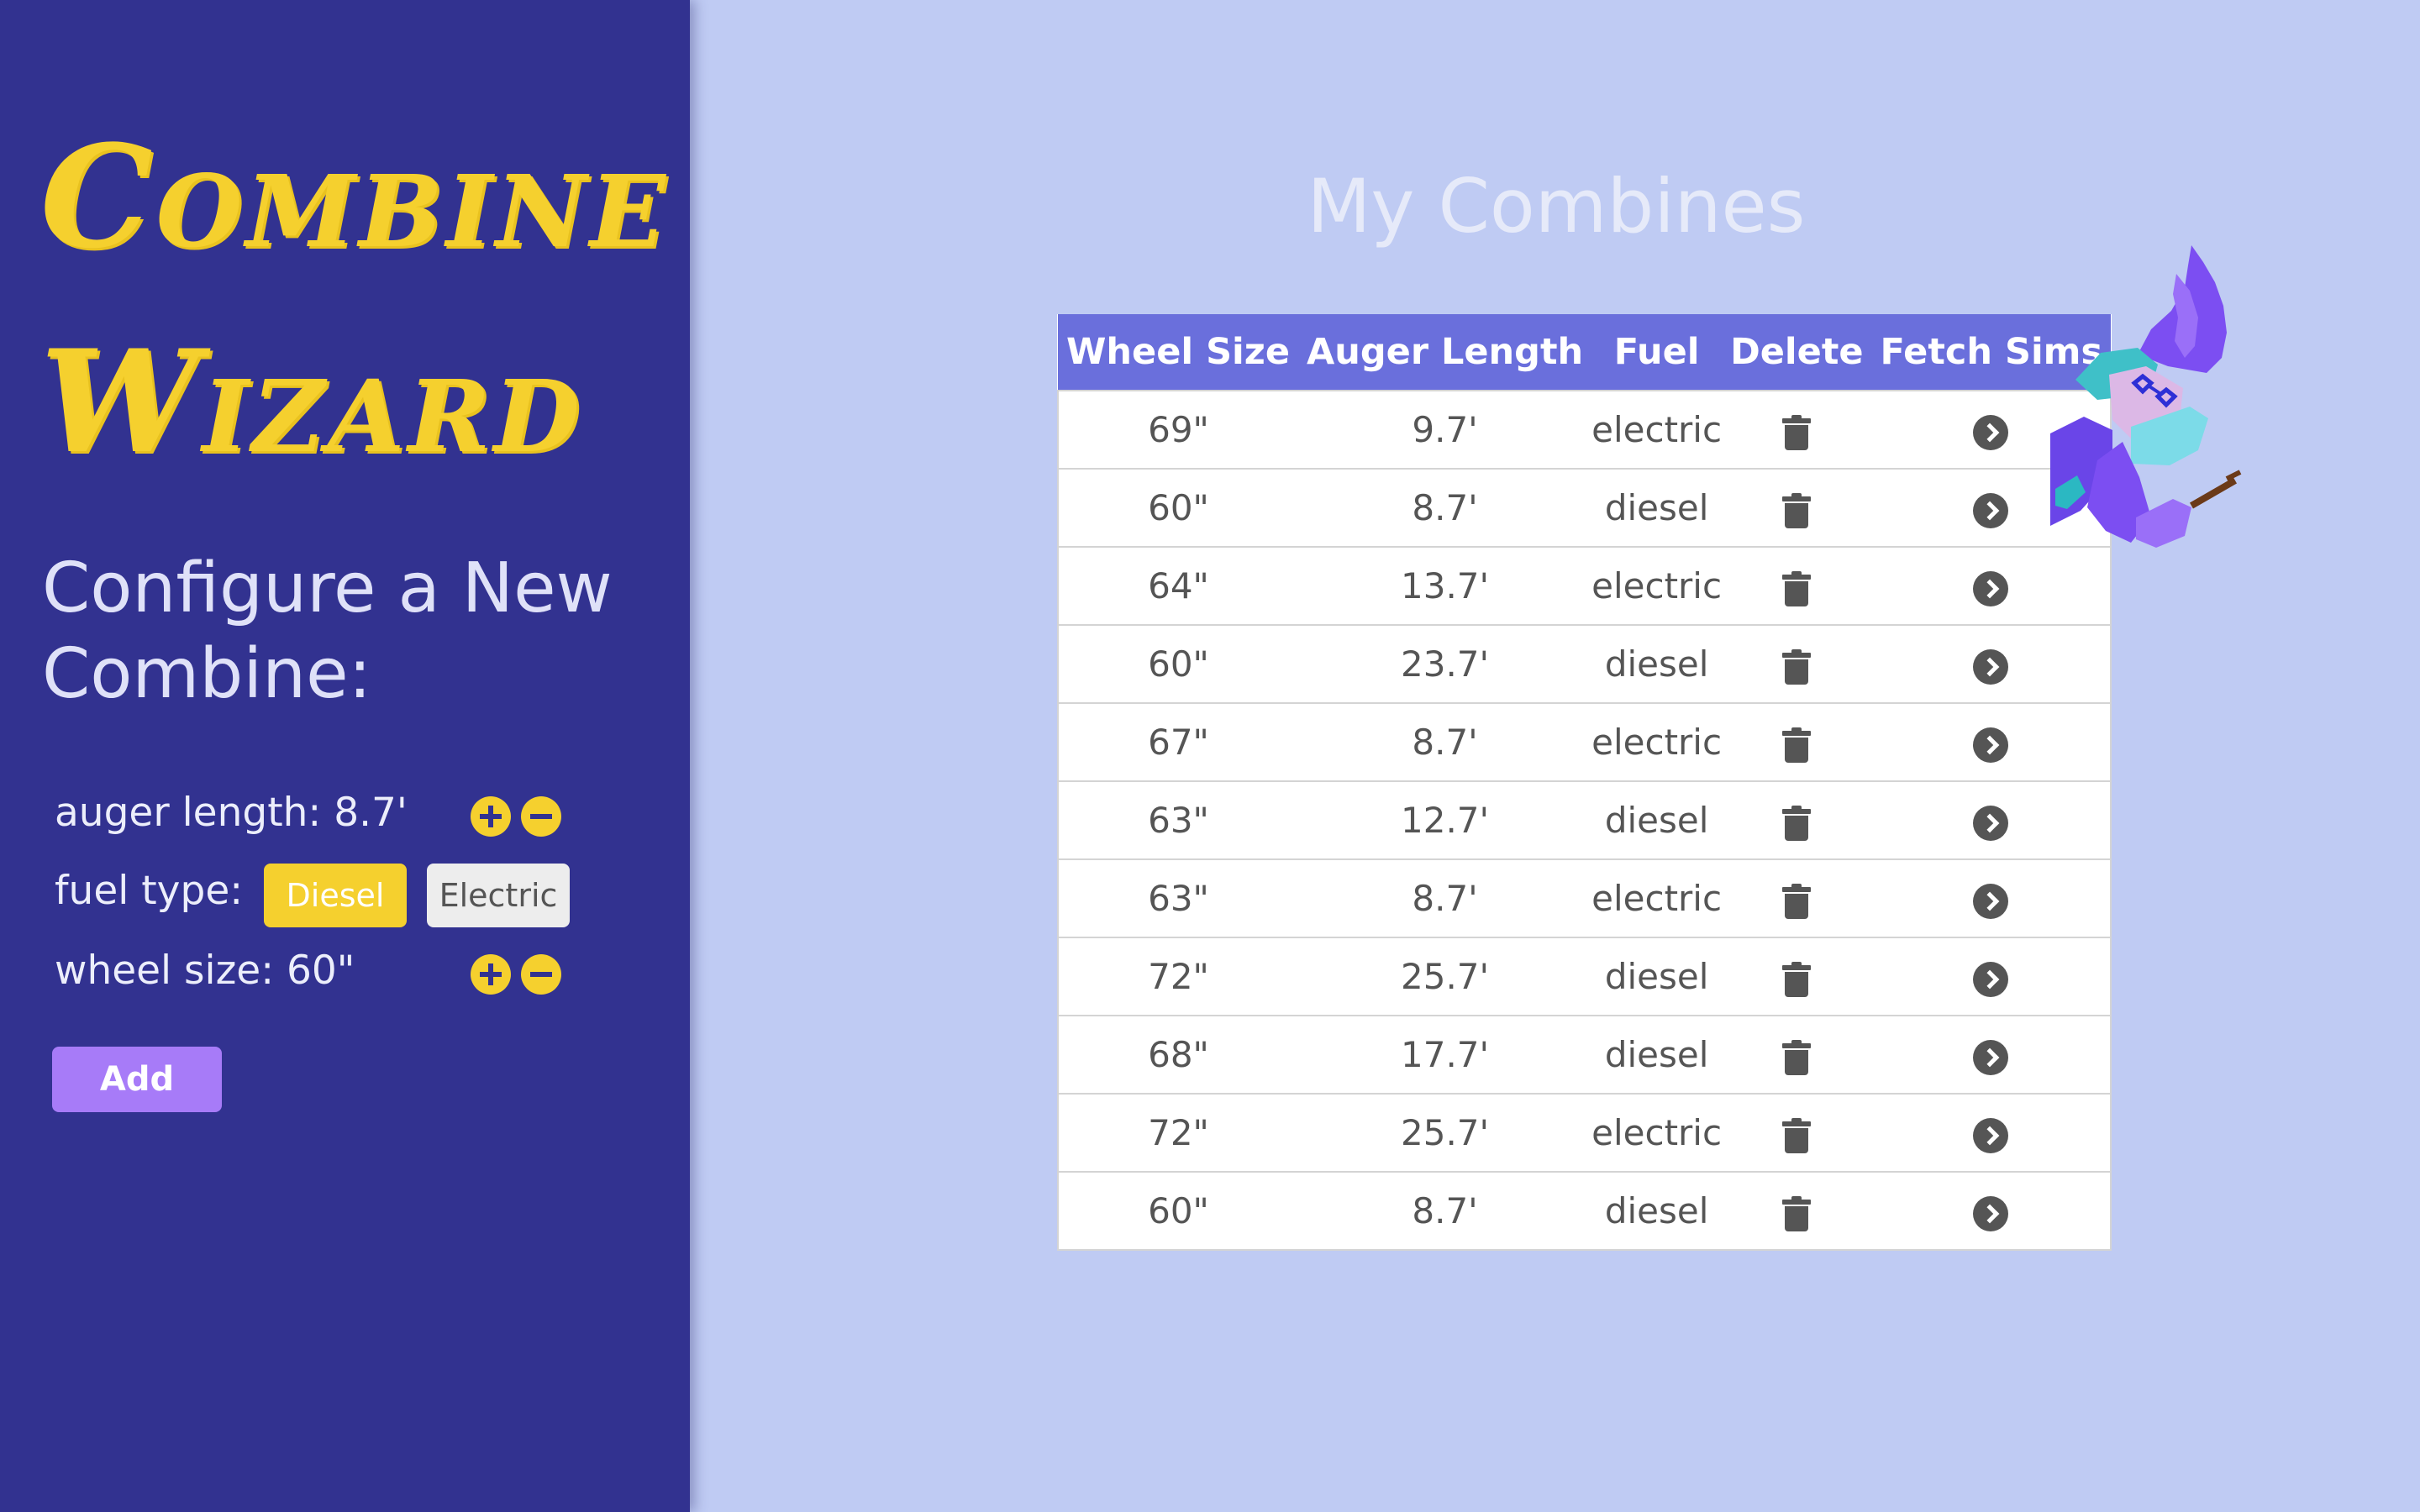 The width and height of the screenshot is (2420, 1512). What do you see at coordinates (1177, 429) in the screenshot?
I see `cell-wheel-size: 69"` at bounding box center [1177, 429].